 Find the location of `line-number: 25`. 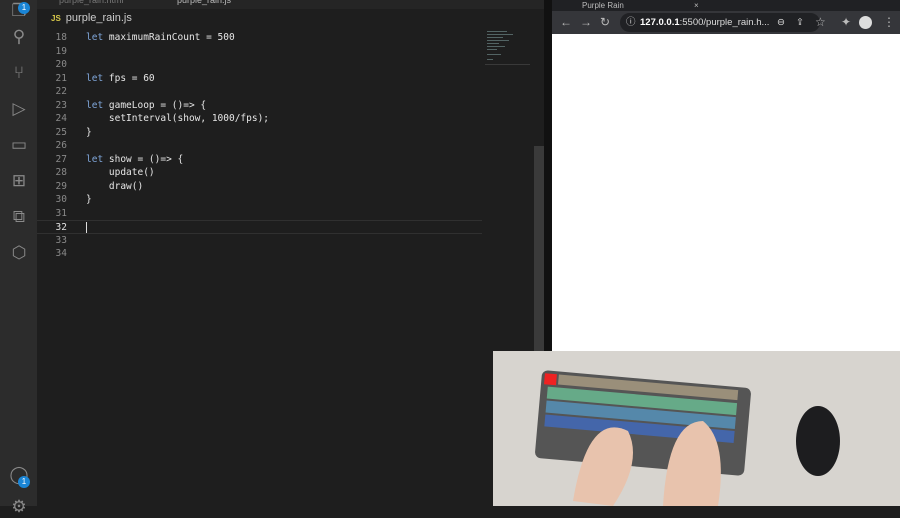

line-number: 25 is located at coordinates (61, 132).